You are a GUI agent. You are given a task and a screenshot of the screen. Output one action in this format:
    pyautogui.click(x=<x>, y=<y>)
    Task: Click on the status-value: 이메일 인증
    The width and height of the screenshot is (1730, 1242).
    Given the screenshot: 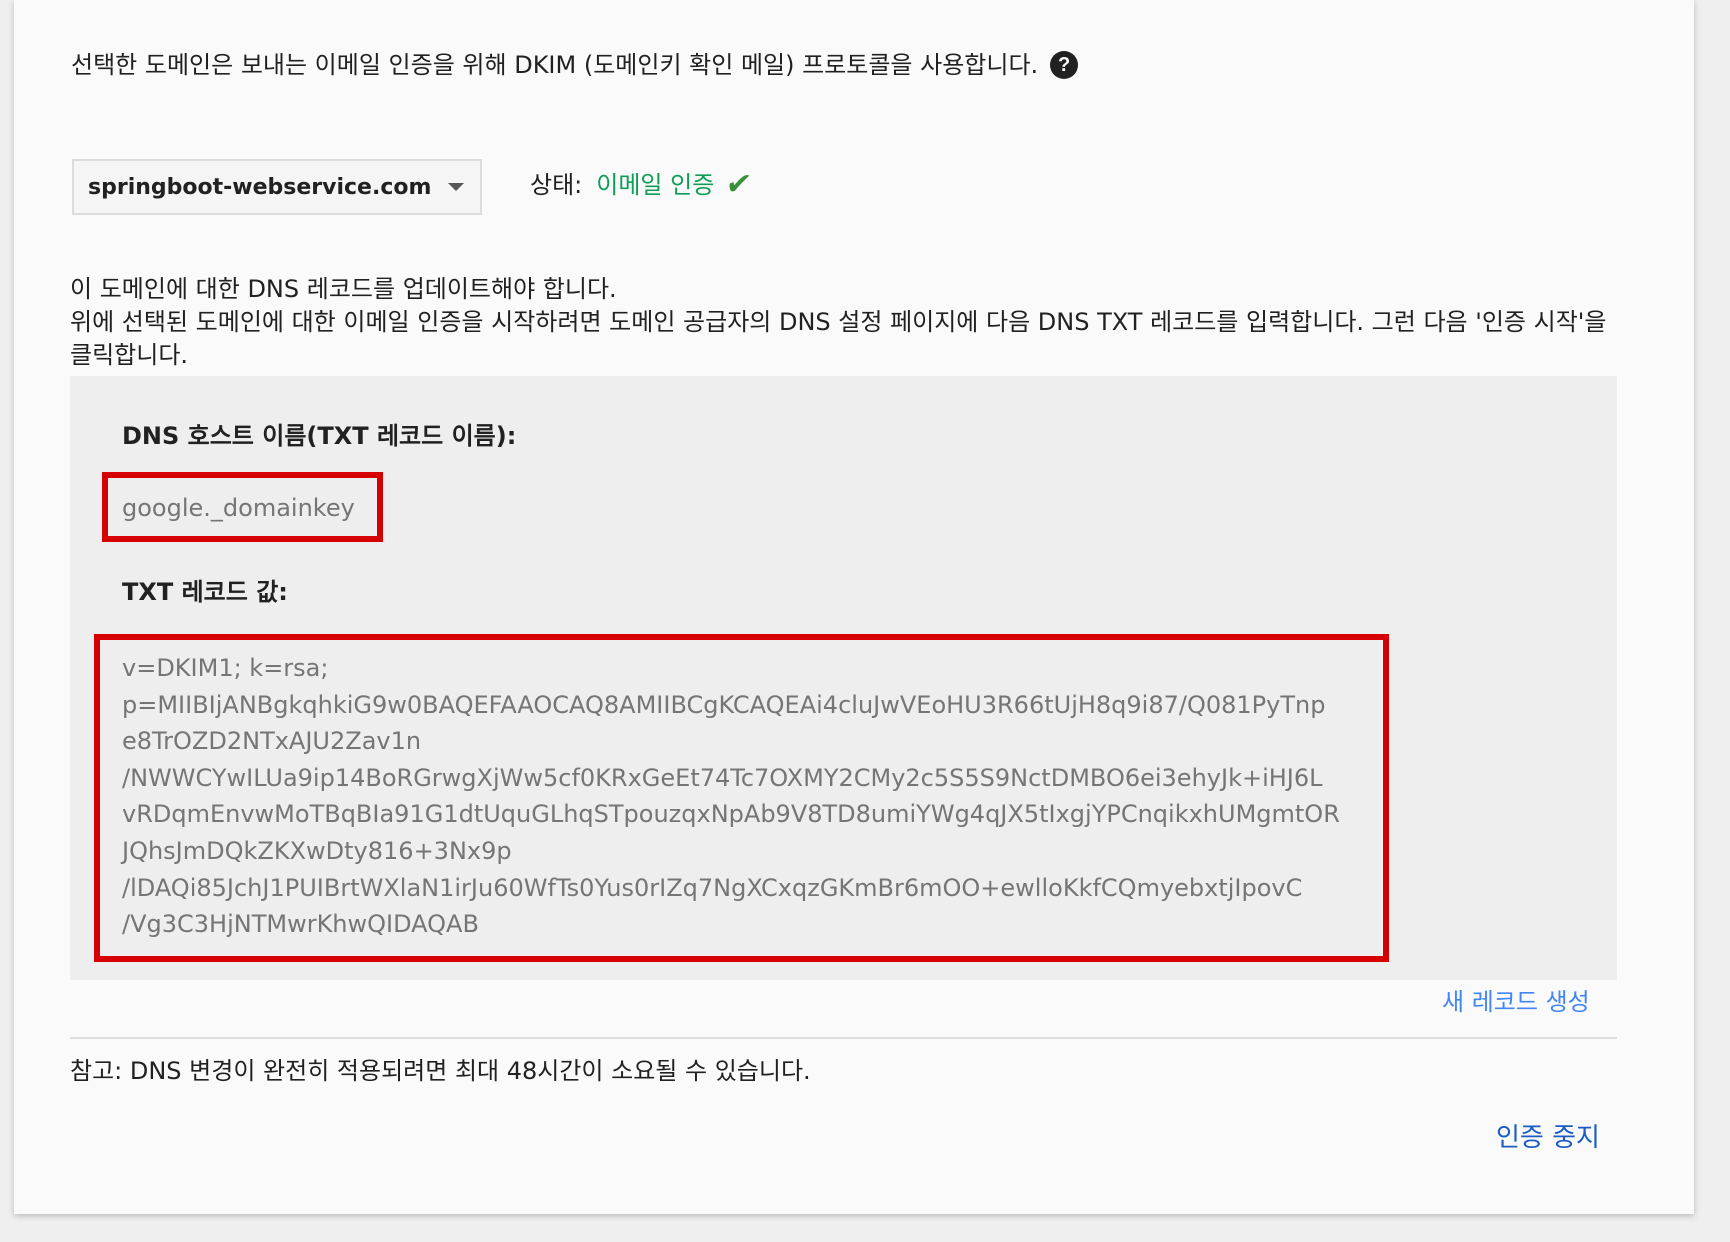 What is the action you would take?
    pyautogui.click(x=655, y=185)
    